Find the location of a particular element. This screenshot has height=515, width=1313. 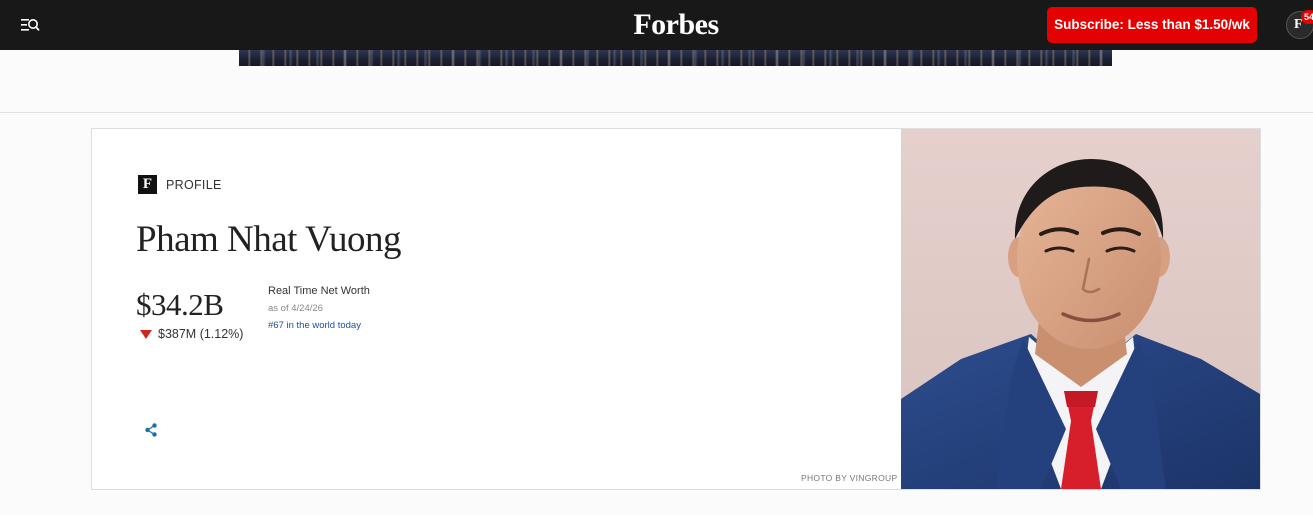

world-rank-link: #67 in the world today is located at coordinates (314, 325).